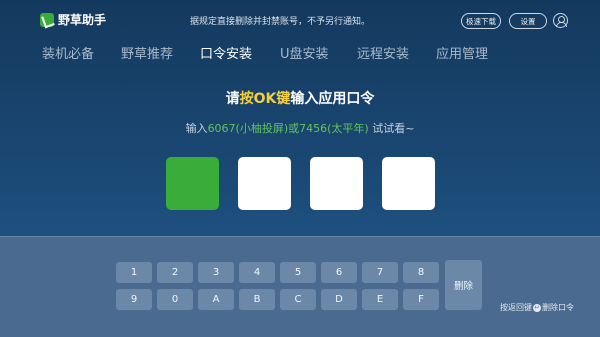 The image size is (600, 337). I want to click on key-6: 6, so click(339, 272).